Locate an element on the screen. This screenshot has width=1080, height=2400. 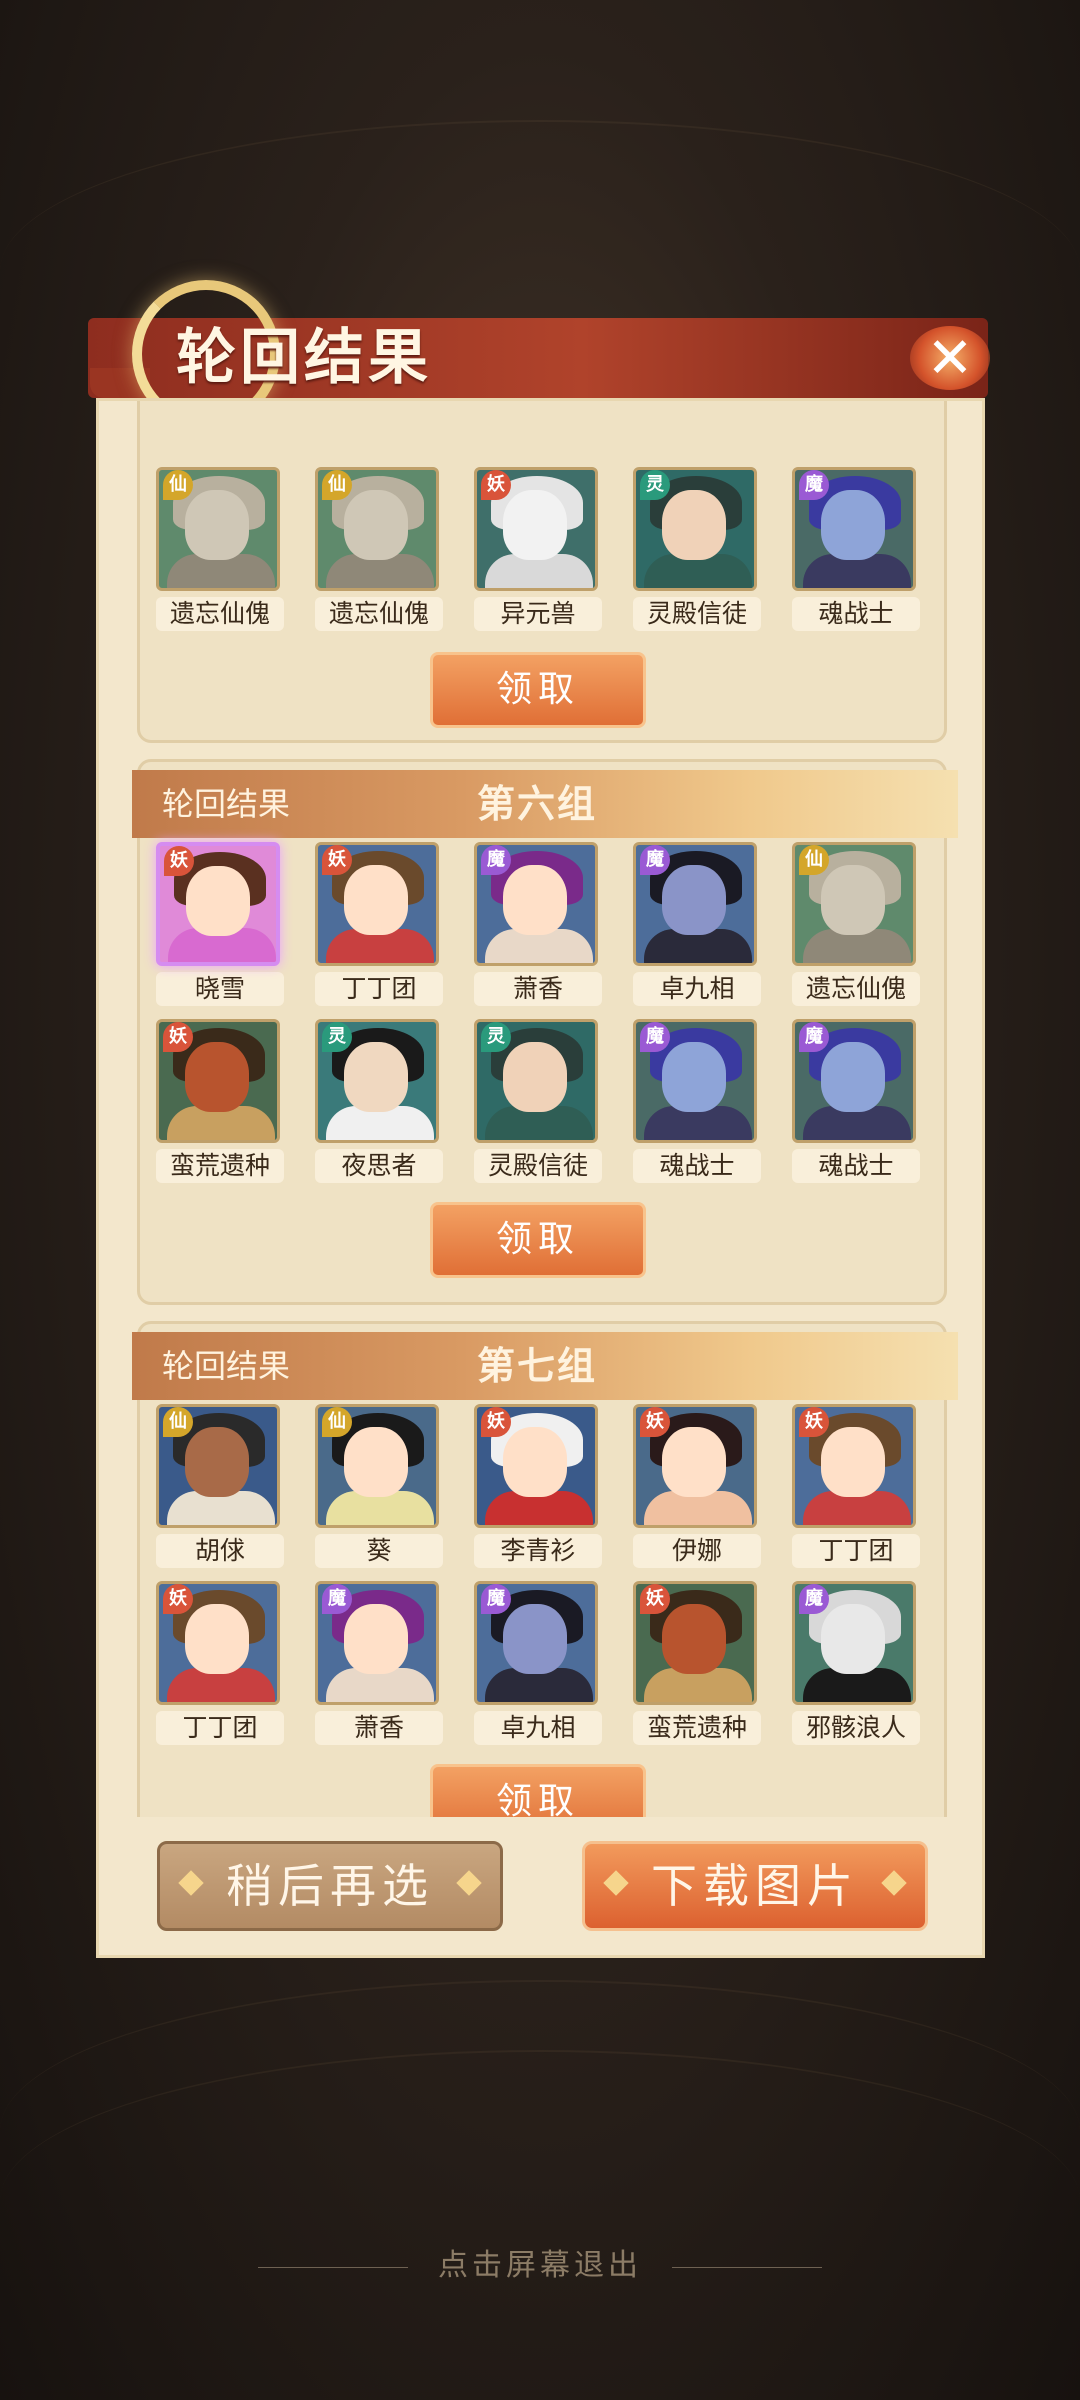
hero-card: 灵夜思者 is located at coordinates (379, 1101).